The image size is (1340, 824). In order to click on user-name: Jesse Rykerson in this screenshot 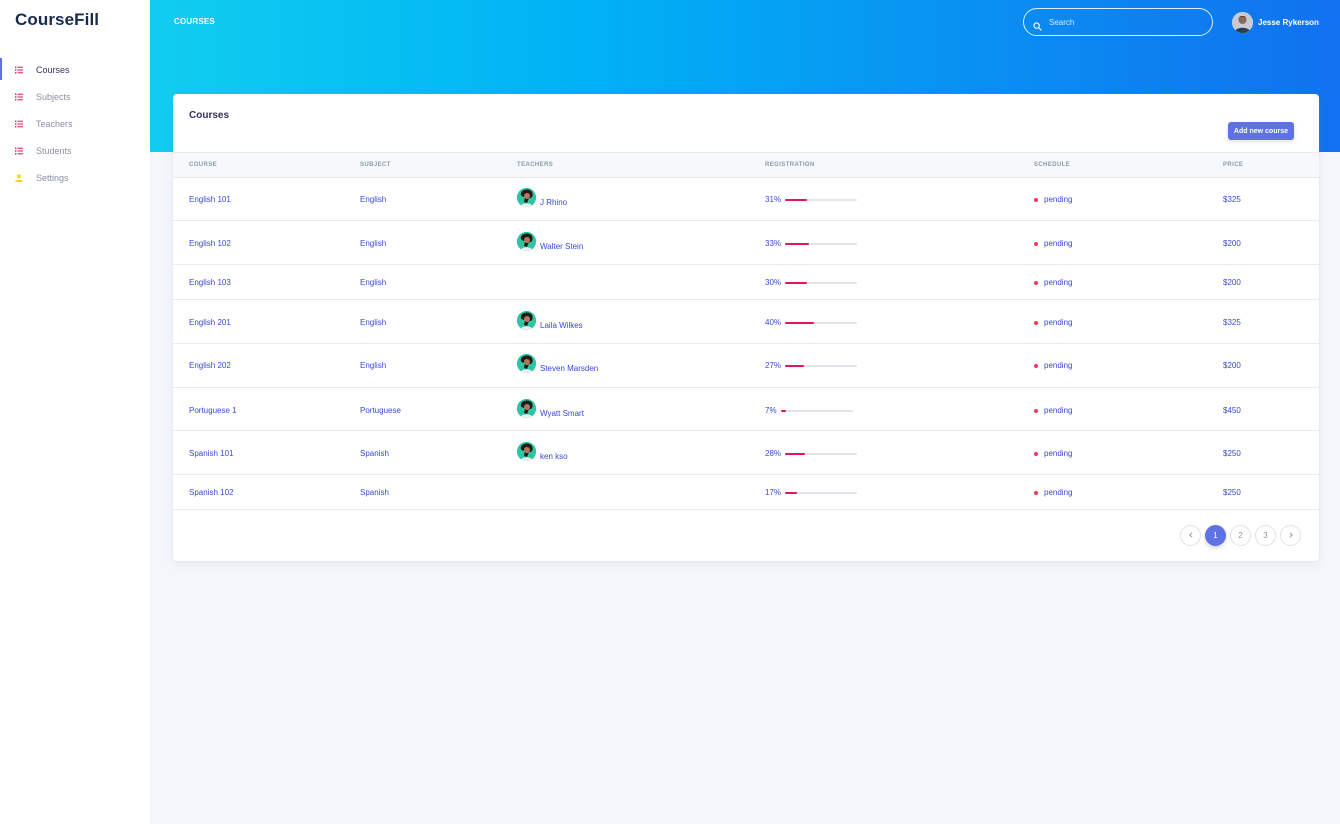, I will do `click(1288, 22)`.